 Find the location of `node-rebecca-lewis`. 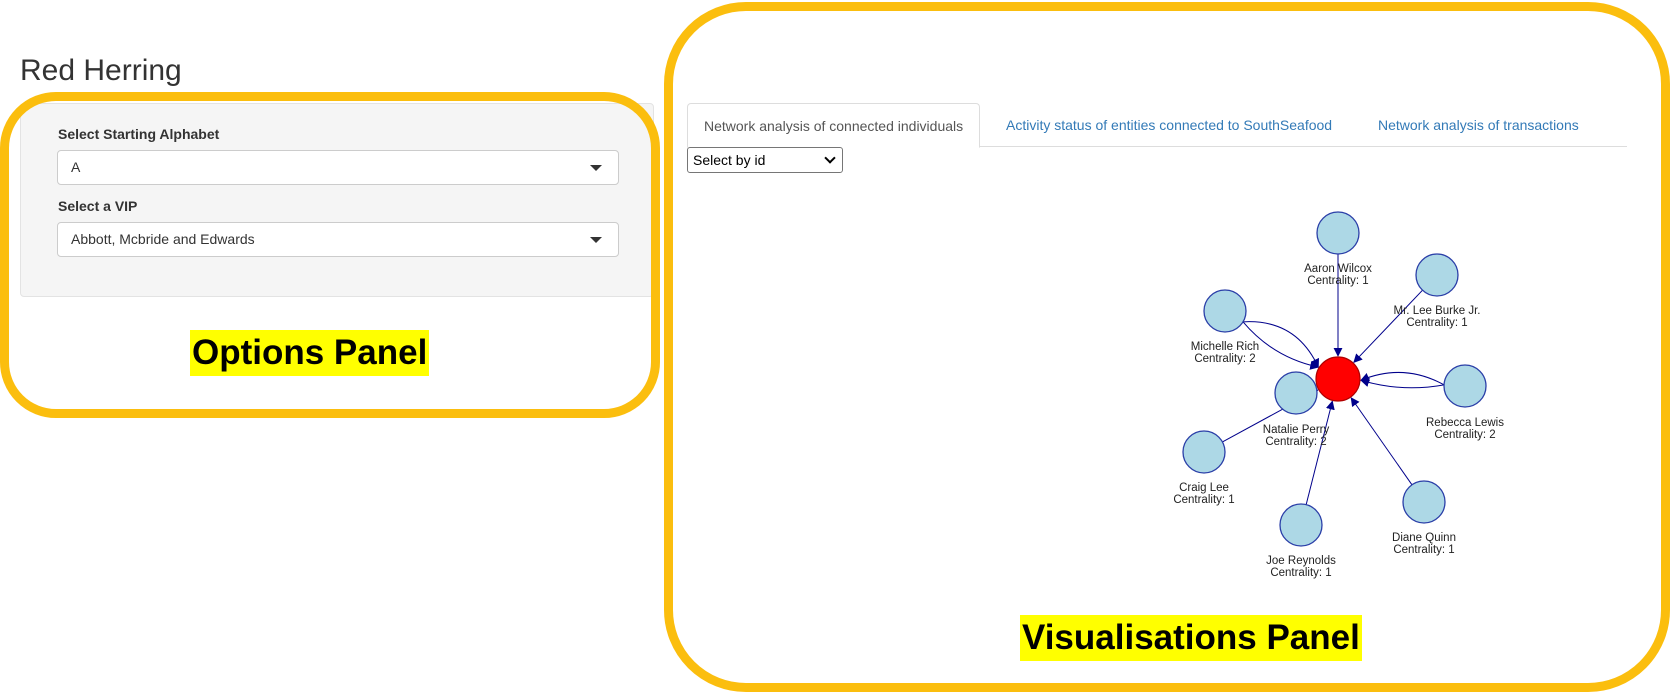

node-rebecca-lewis is located at coordinates (1465, 386).